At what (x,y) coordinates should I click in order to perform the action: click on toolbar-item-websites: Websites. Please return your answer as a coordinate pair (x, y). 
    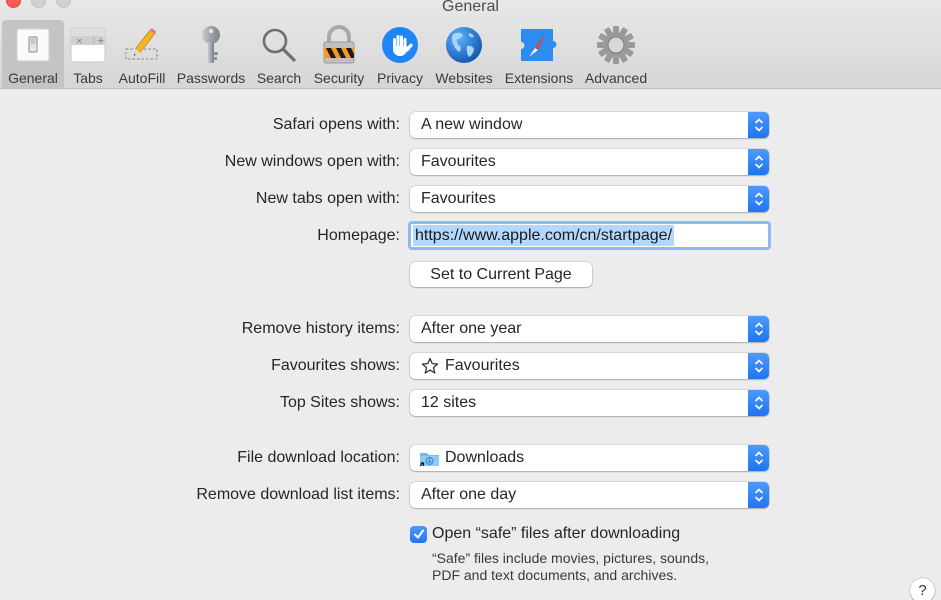
    Looking at the image, I should click on (464, 54).